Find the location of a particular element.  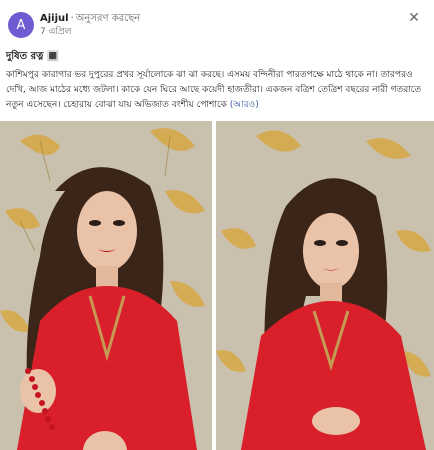

post-date: 7 এপ্রিল is located at coordinates (90, 32).